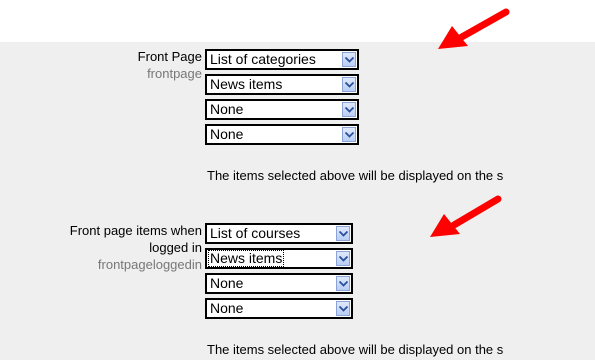  I want to click on select-group: List of categories News items None None, so click(282, 99).